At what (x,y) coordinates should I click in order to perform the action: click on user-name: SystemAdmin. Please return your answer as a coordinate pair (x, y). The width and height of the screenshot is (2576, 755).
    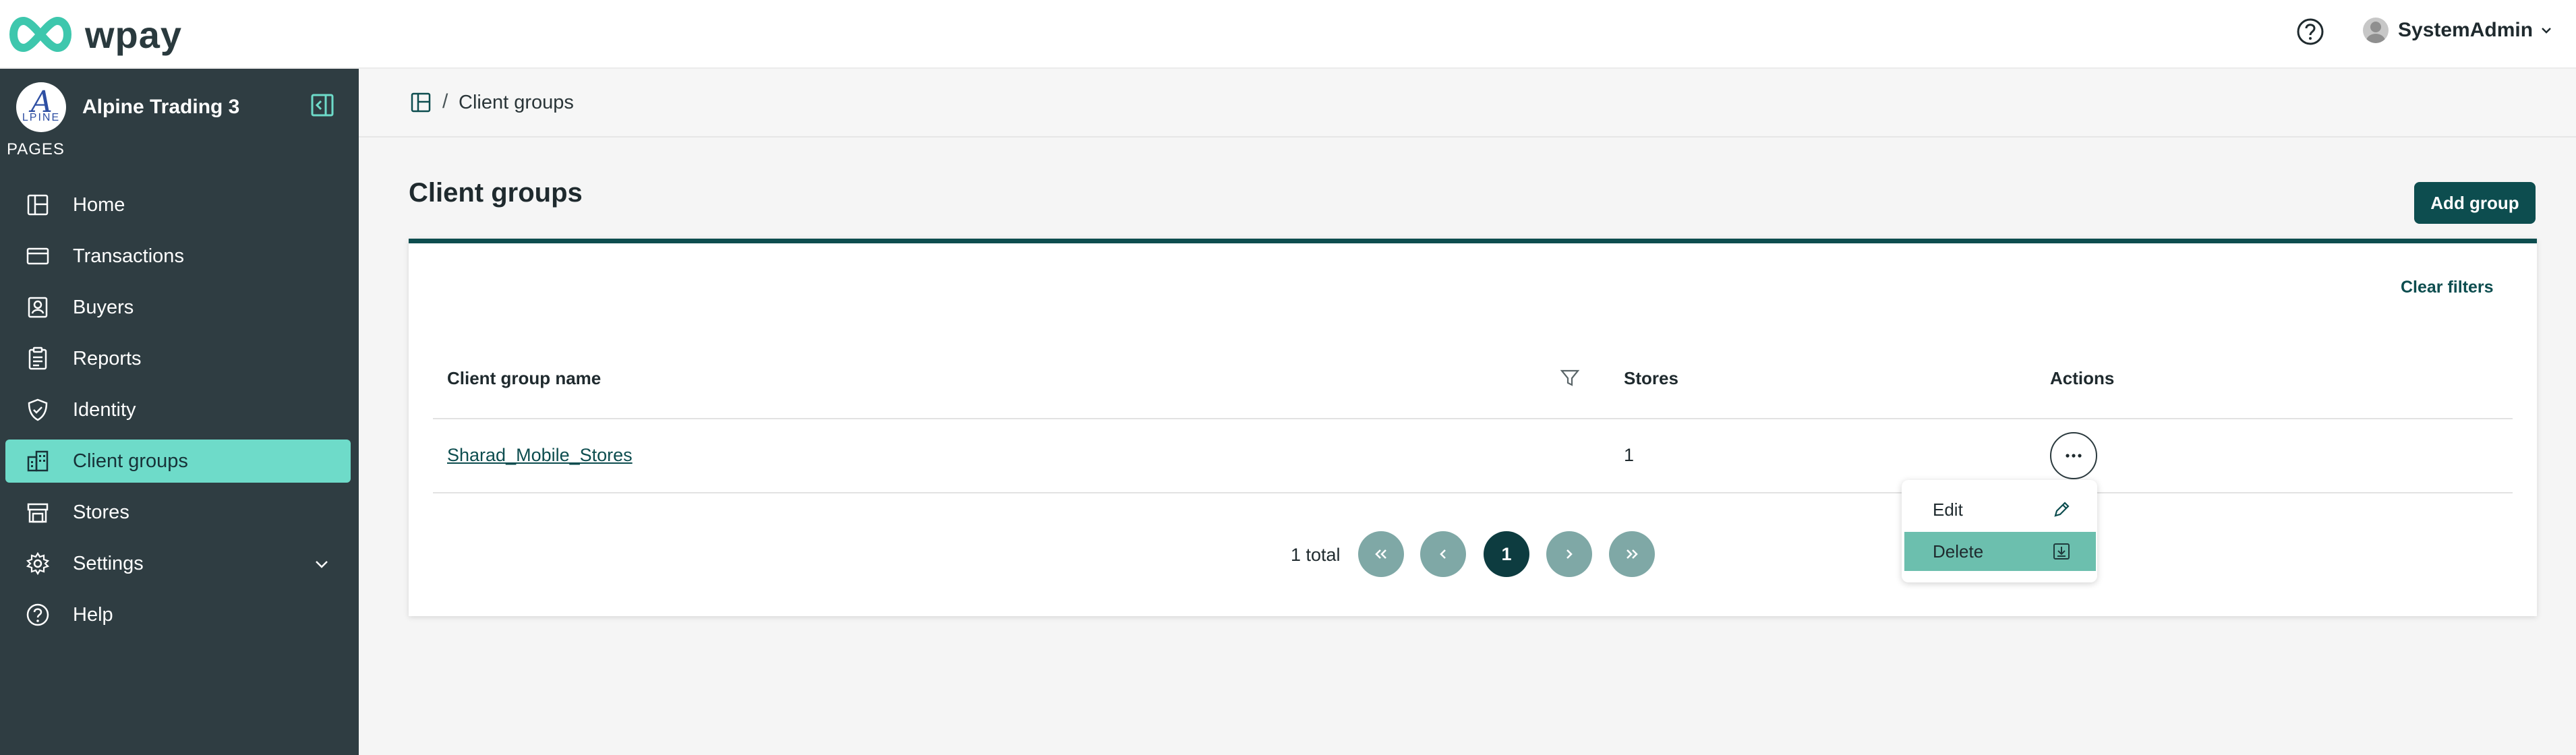
    Looking at the image, I should click on (2466, 30).